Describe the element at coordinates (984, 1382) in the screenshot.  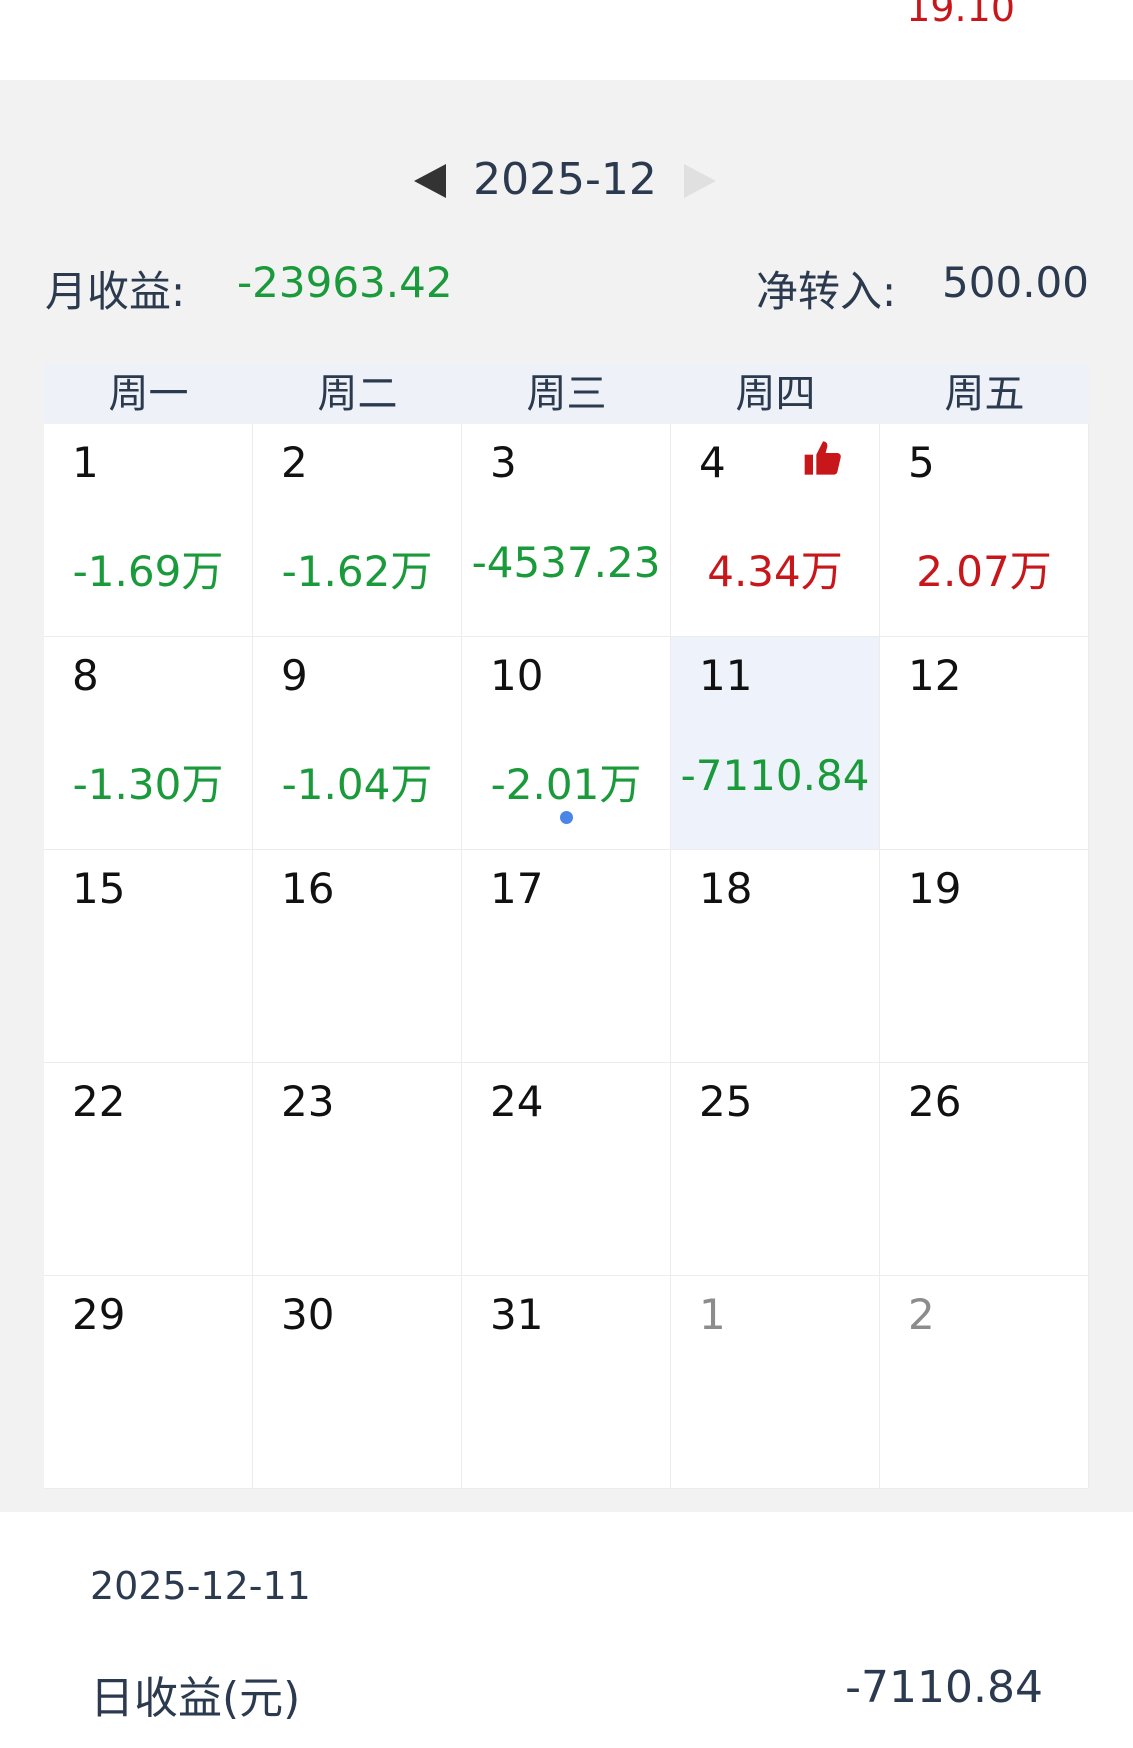
I see `day-cell: 2` at that location.